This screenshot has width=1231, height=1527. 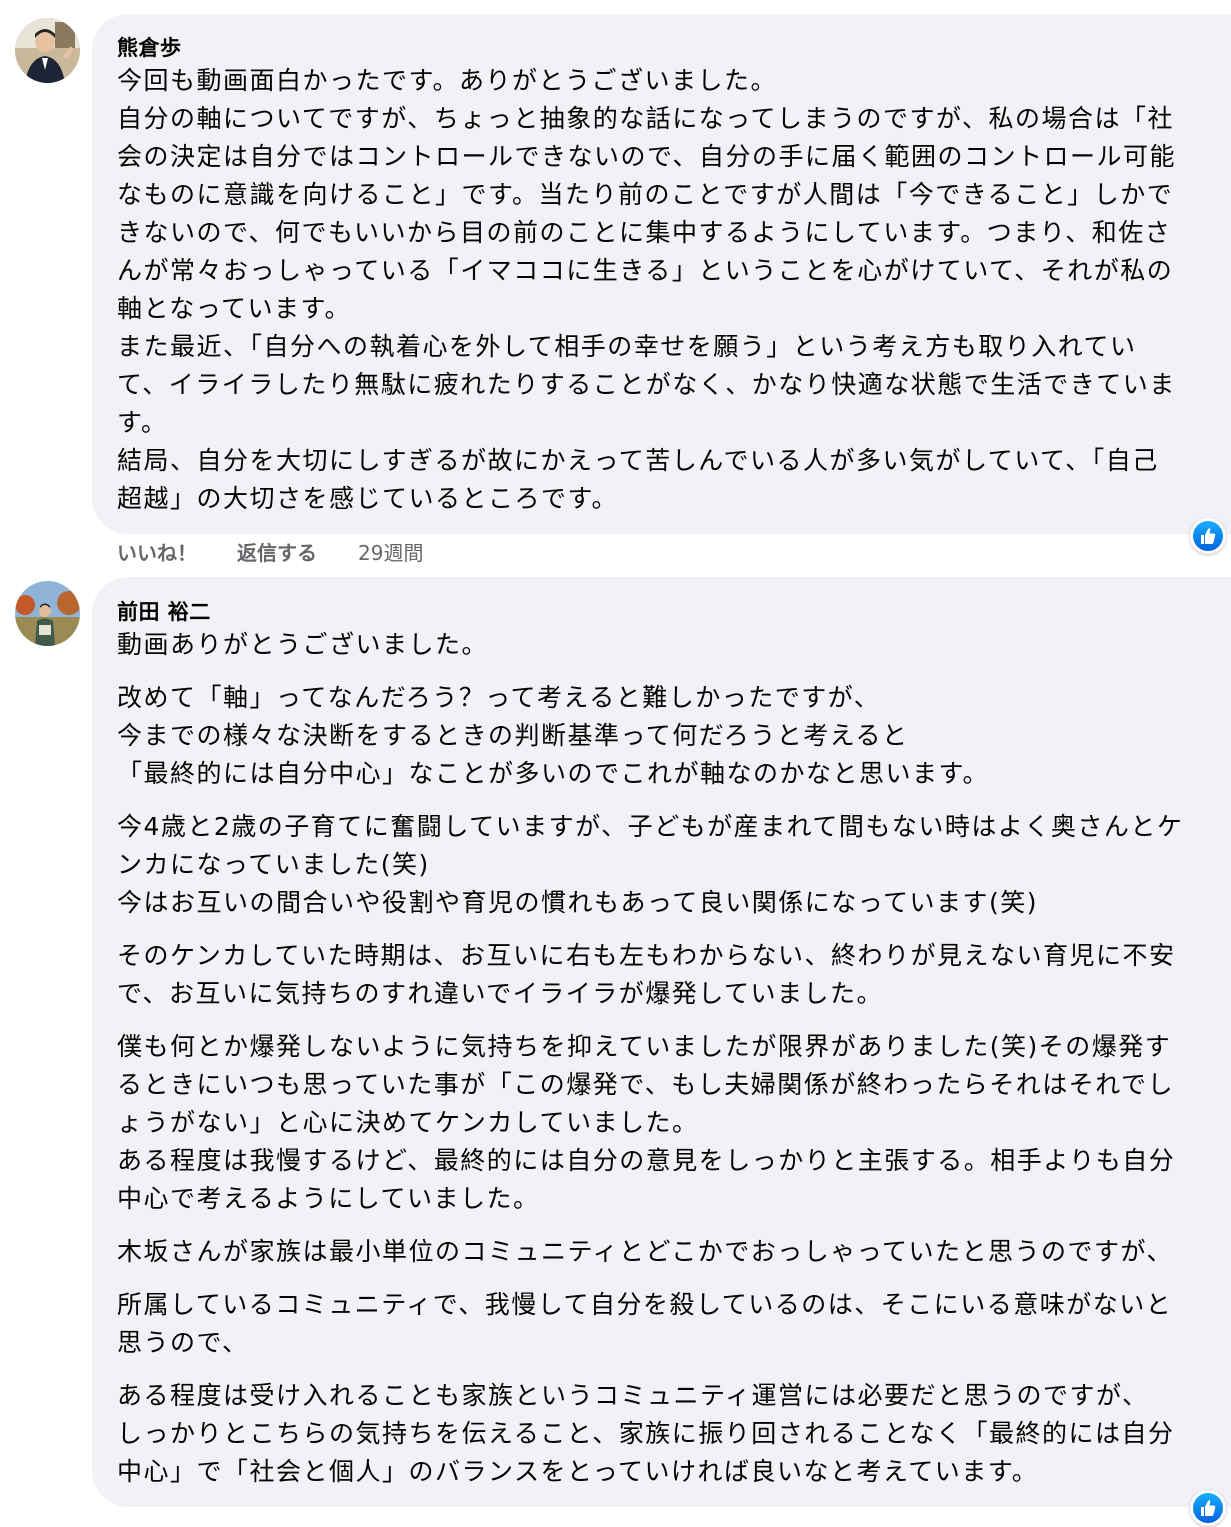 I want to click on reply-link: 返信する, so click(x=277, y=551).